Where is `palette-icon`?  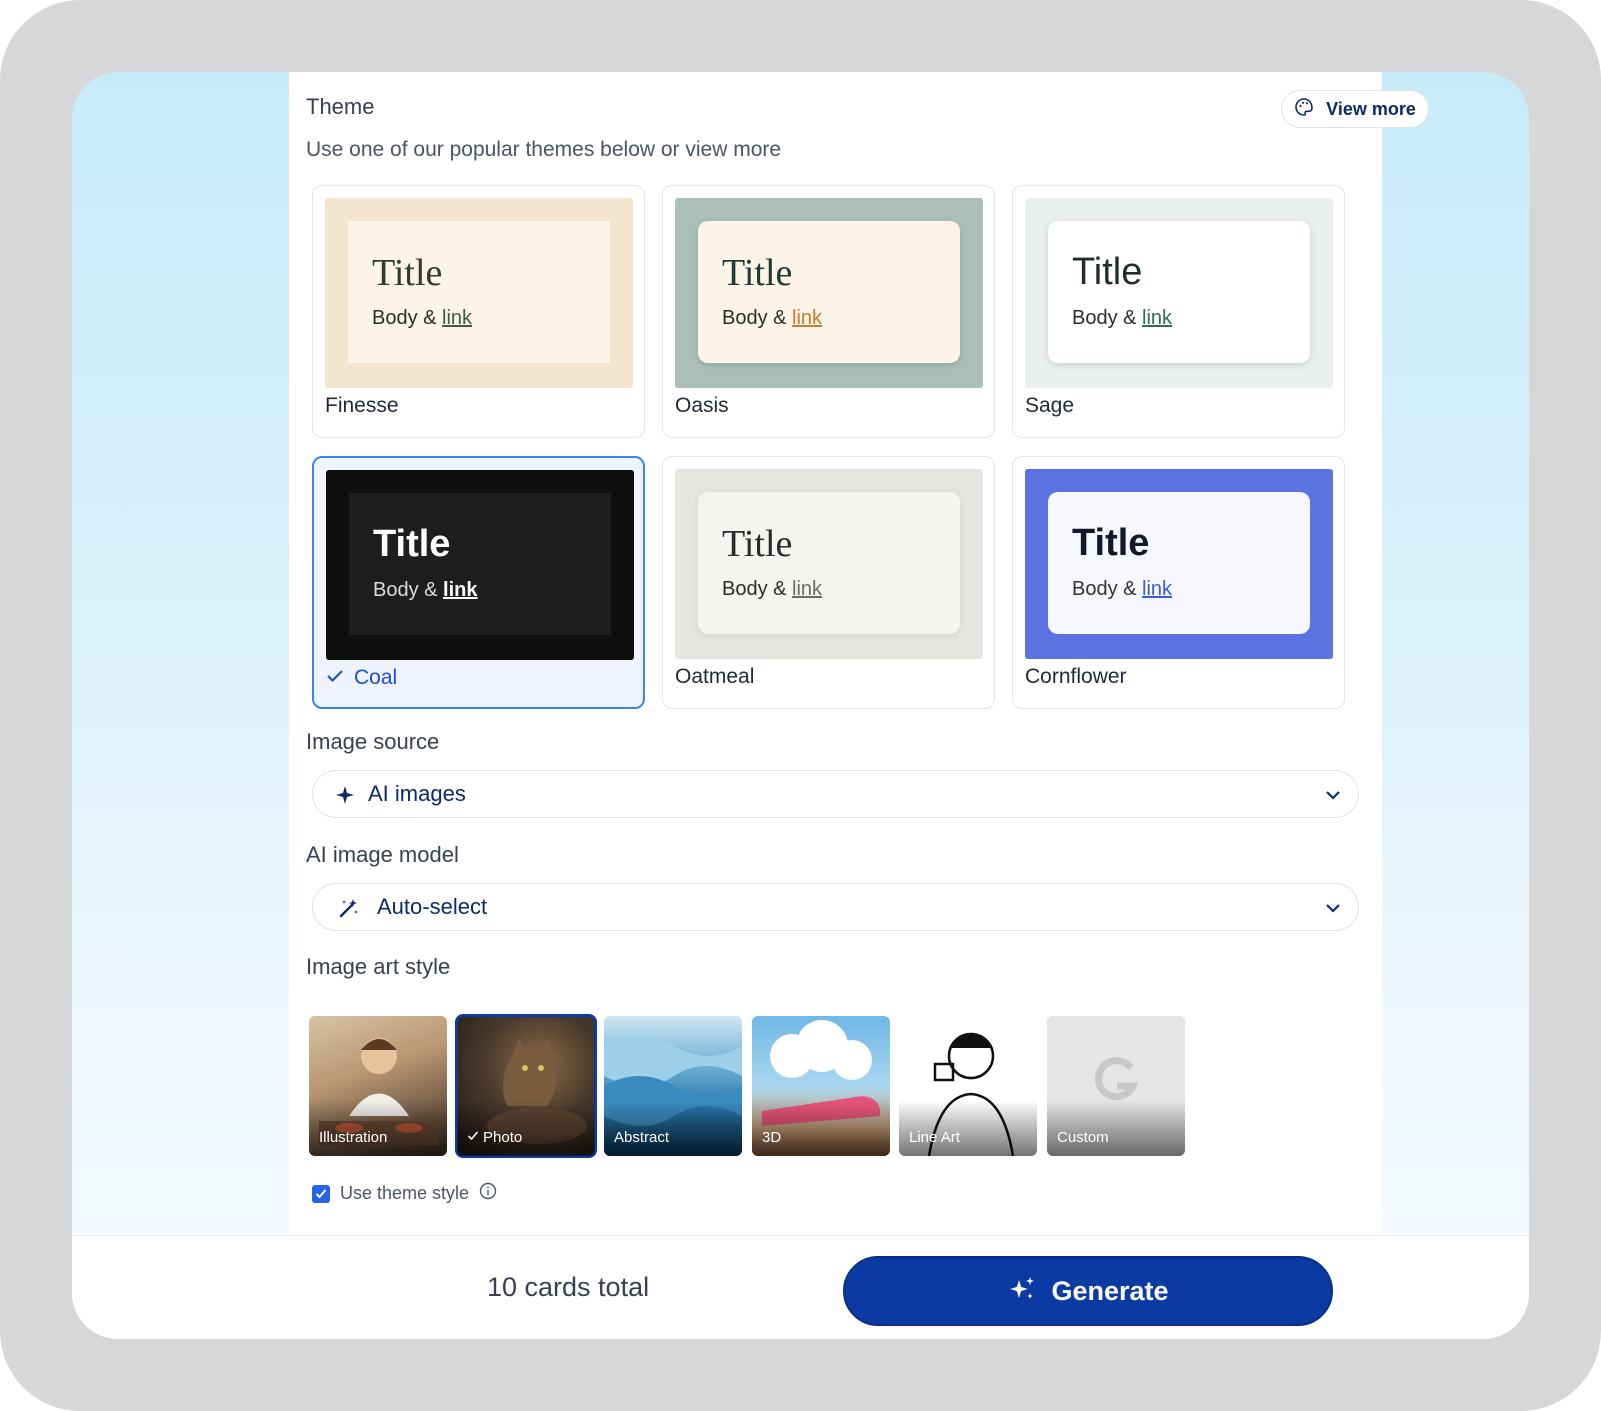
palette-icon is located at coordinates (1304, 109).